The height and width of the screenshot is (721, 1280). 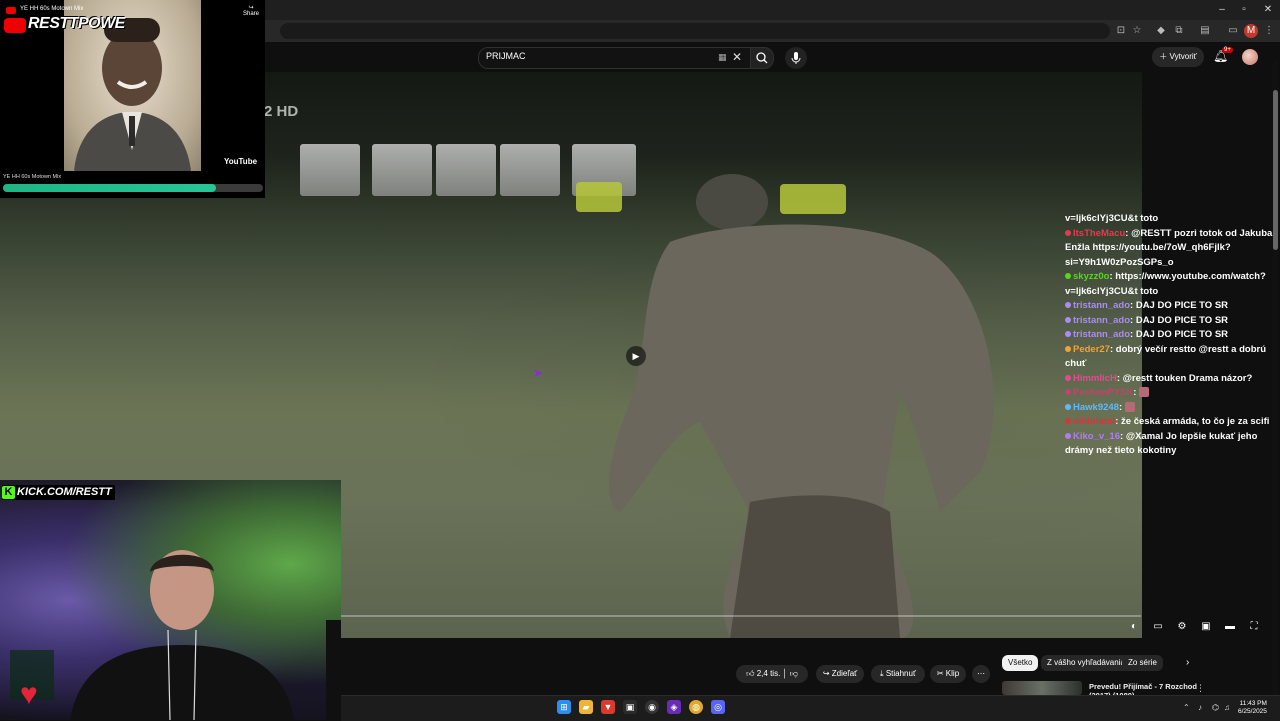 What do you see at coordinates (251, 10) in the screenshot?
I see `music-share-button: ↪ Share` at bounding box center [251, 10].